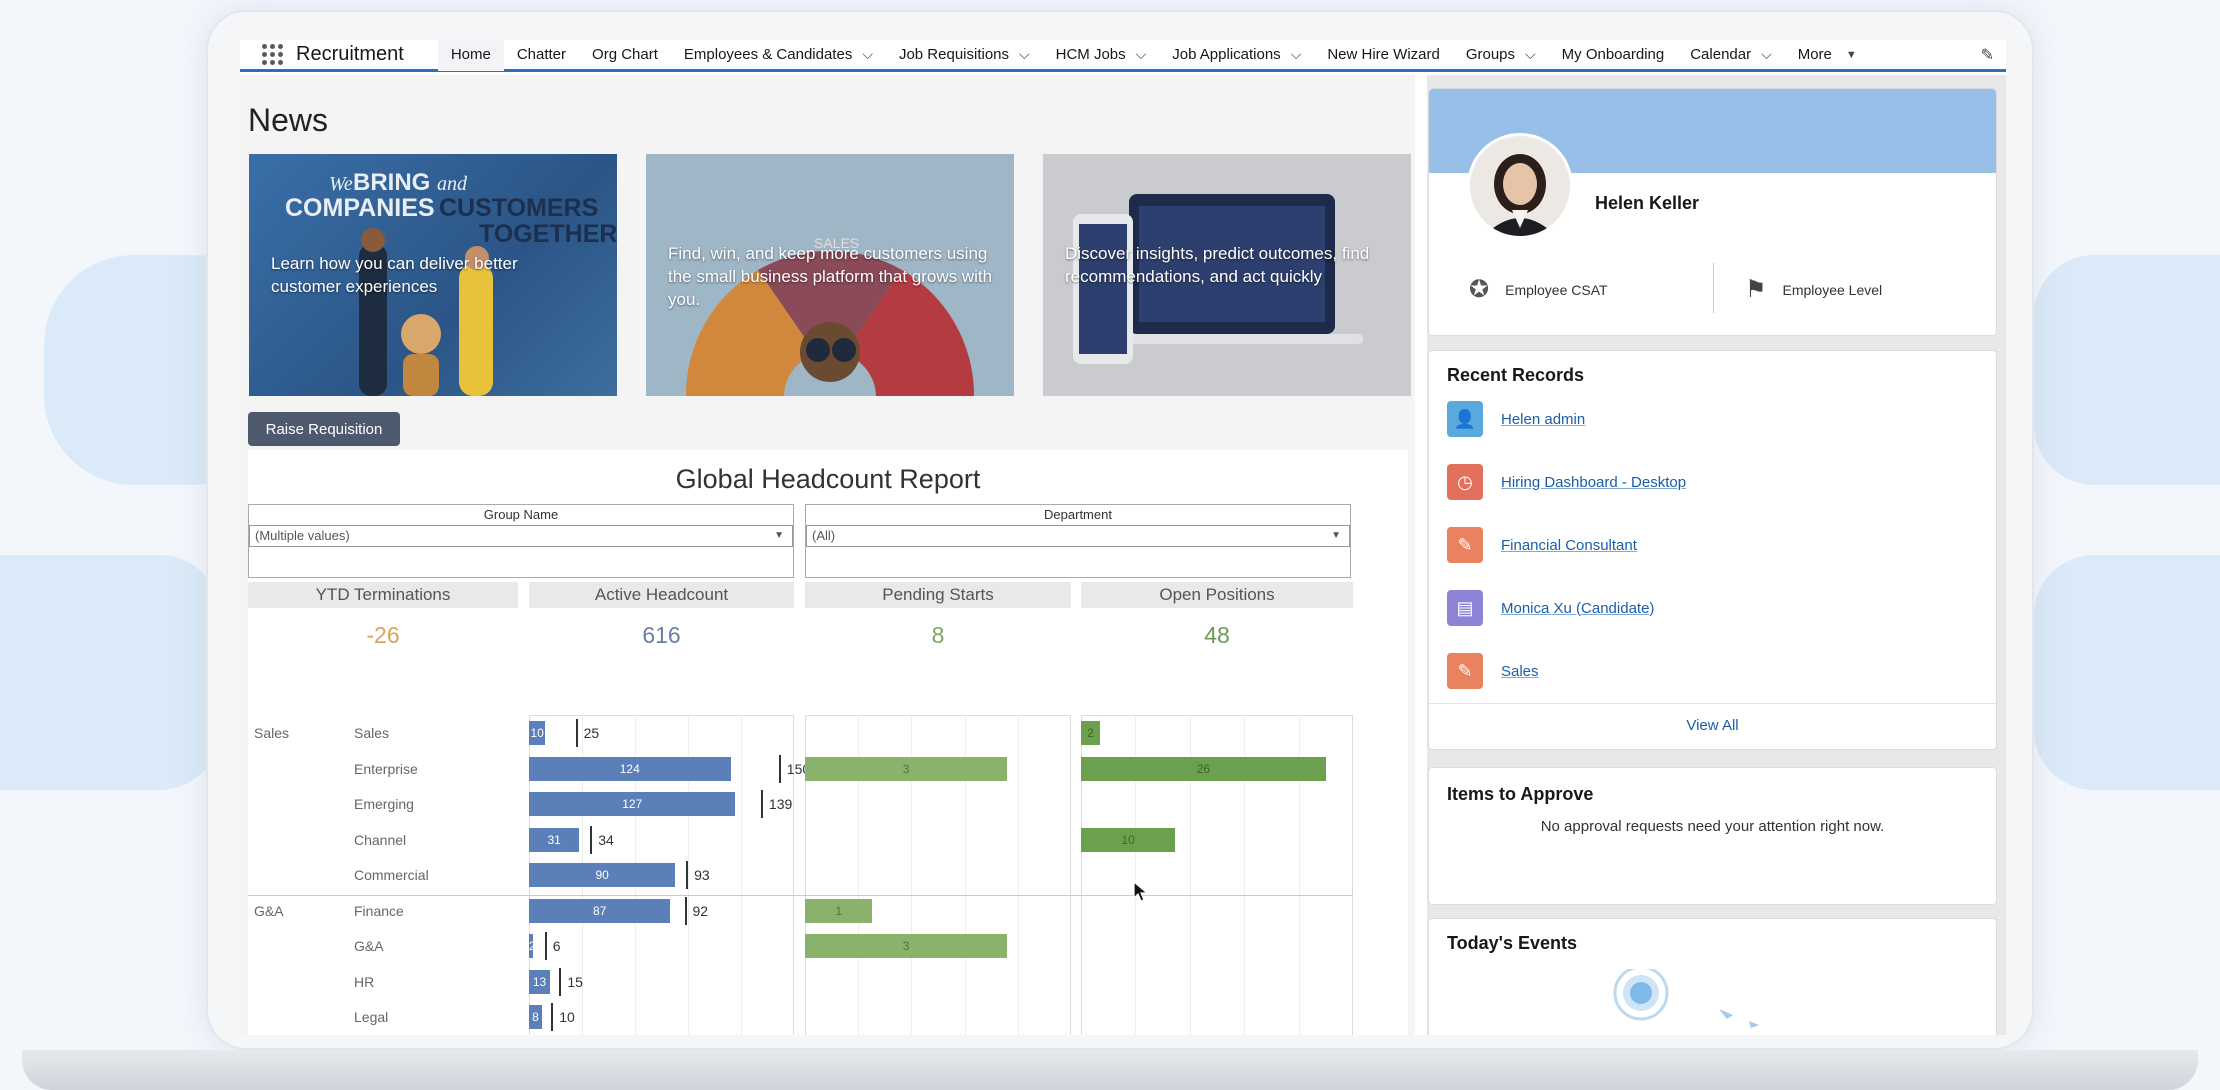 The height and width of the screenshot is (1090, 2220). I want to click on nav-item-more: More ▼, so click(1827, 55).